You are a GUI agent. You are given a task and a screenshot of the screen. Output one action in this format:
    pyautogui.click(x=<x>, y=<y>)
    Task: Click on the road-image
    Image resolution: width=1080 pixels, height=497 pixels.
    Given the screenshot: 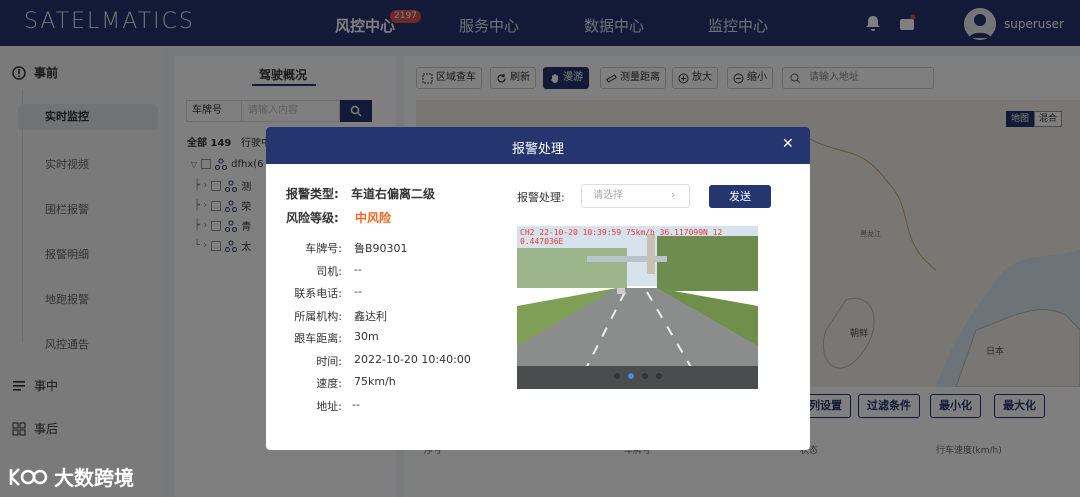 What is the action you would take?
    pyautogui.click(x=637, y=307)
    